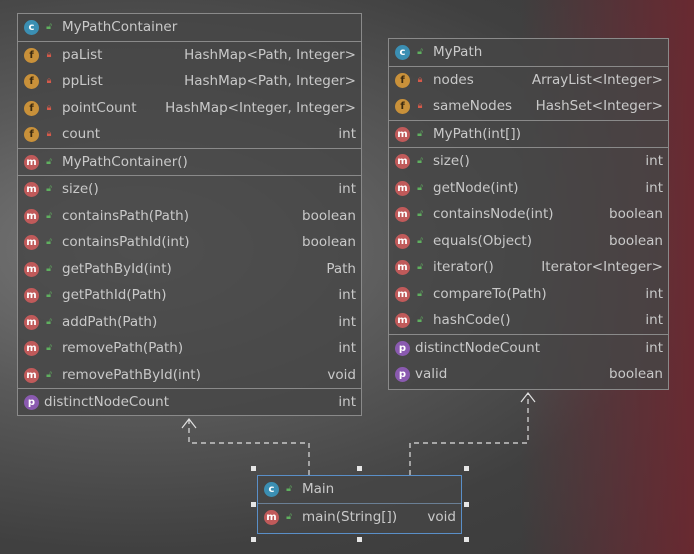 The width and height of the screenshot is (694, 554). Describe the element at coordinates (271, 489) in the screenshot. I see `class-icon: c` at that location.